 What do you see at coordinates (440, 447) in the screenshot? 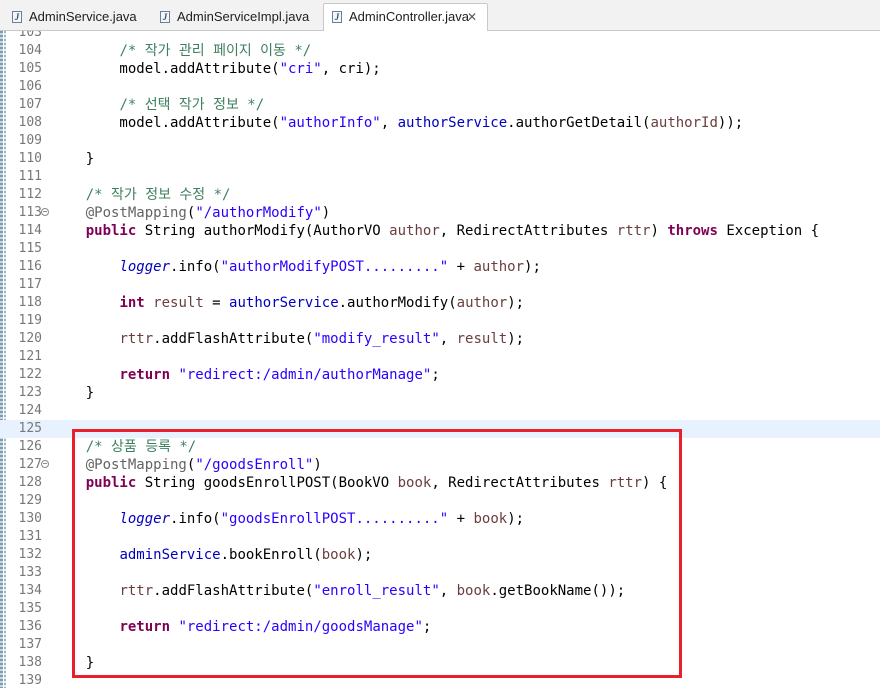
I see `code-line: 126 /* 상품 등록 */` at bounding box center [440, 447].